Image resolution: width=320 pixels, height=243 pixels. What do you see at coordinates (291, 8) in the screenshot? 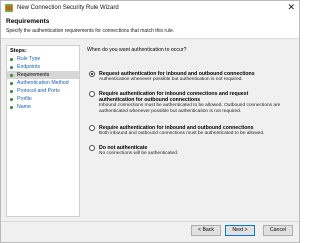
I see `close-icon: ✕` at bounding box center [291, 8].